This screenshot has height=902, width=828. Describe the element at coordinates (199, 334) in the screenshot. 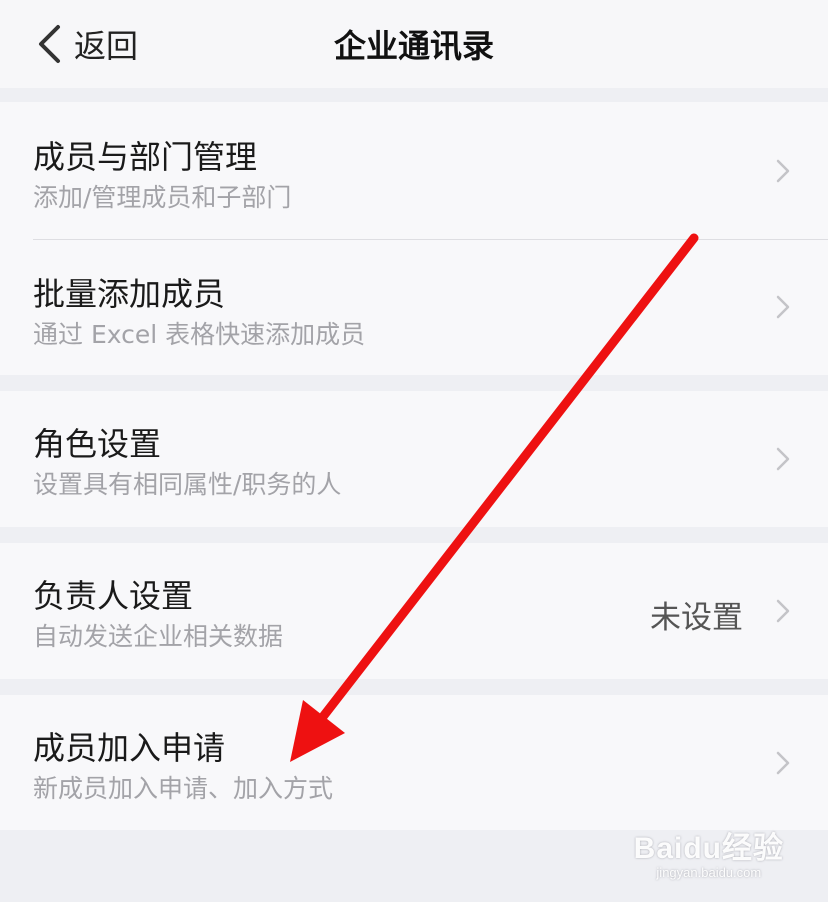

I see `item-subtitle: 通过 Excel 表格快速添加成员` at that location.